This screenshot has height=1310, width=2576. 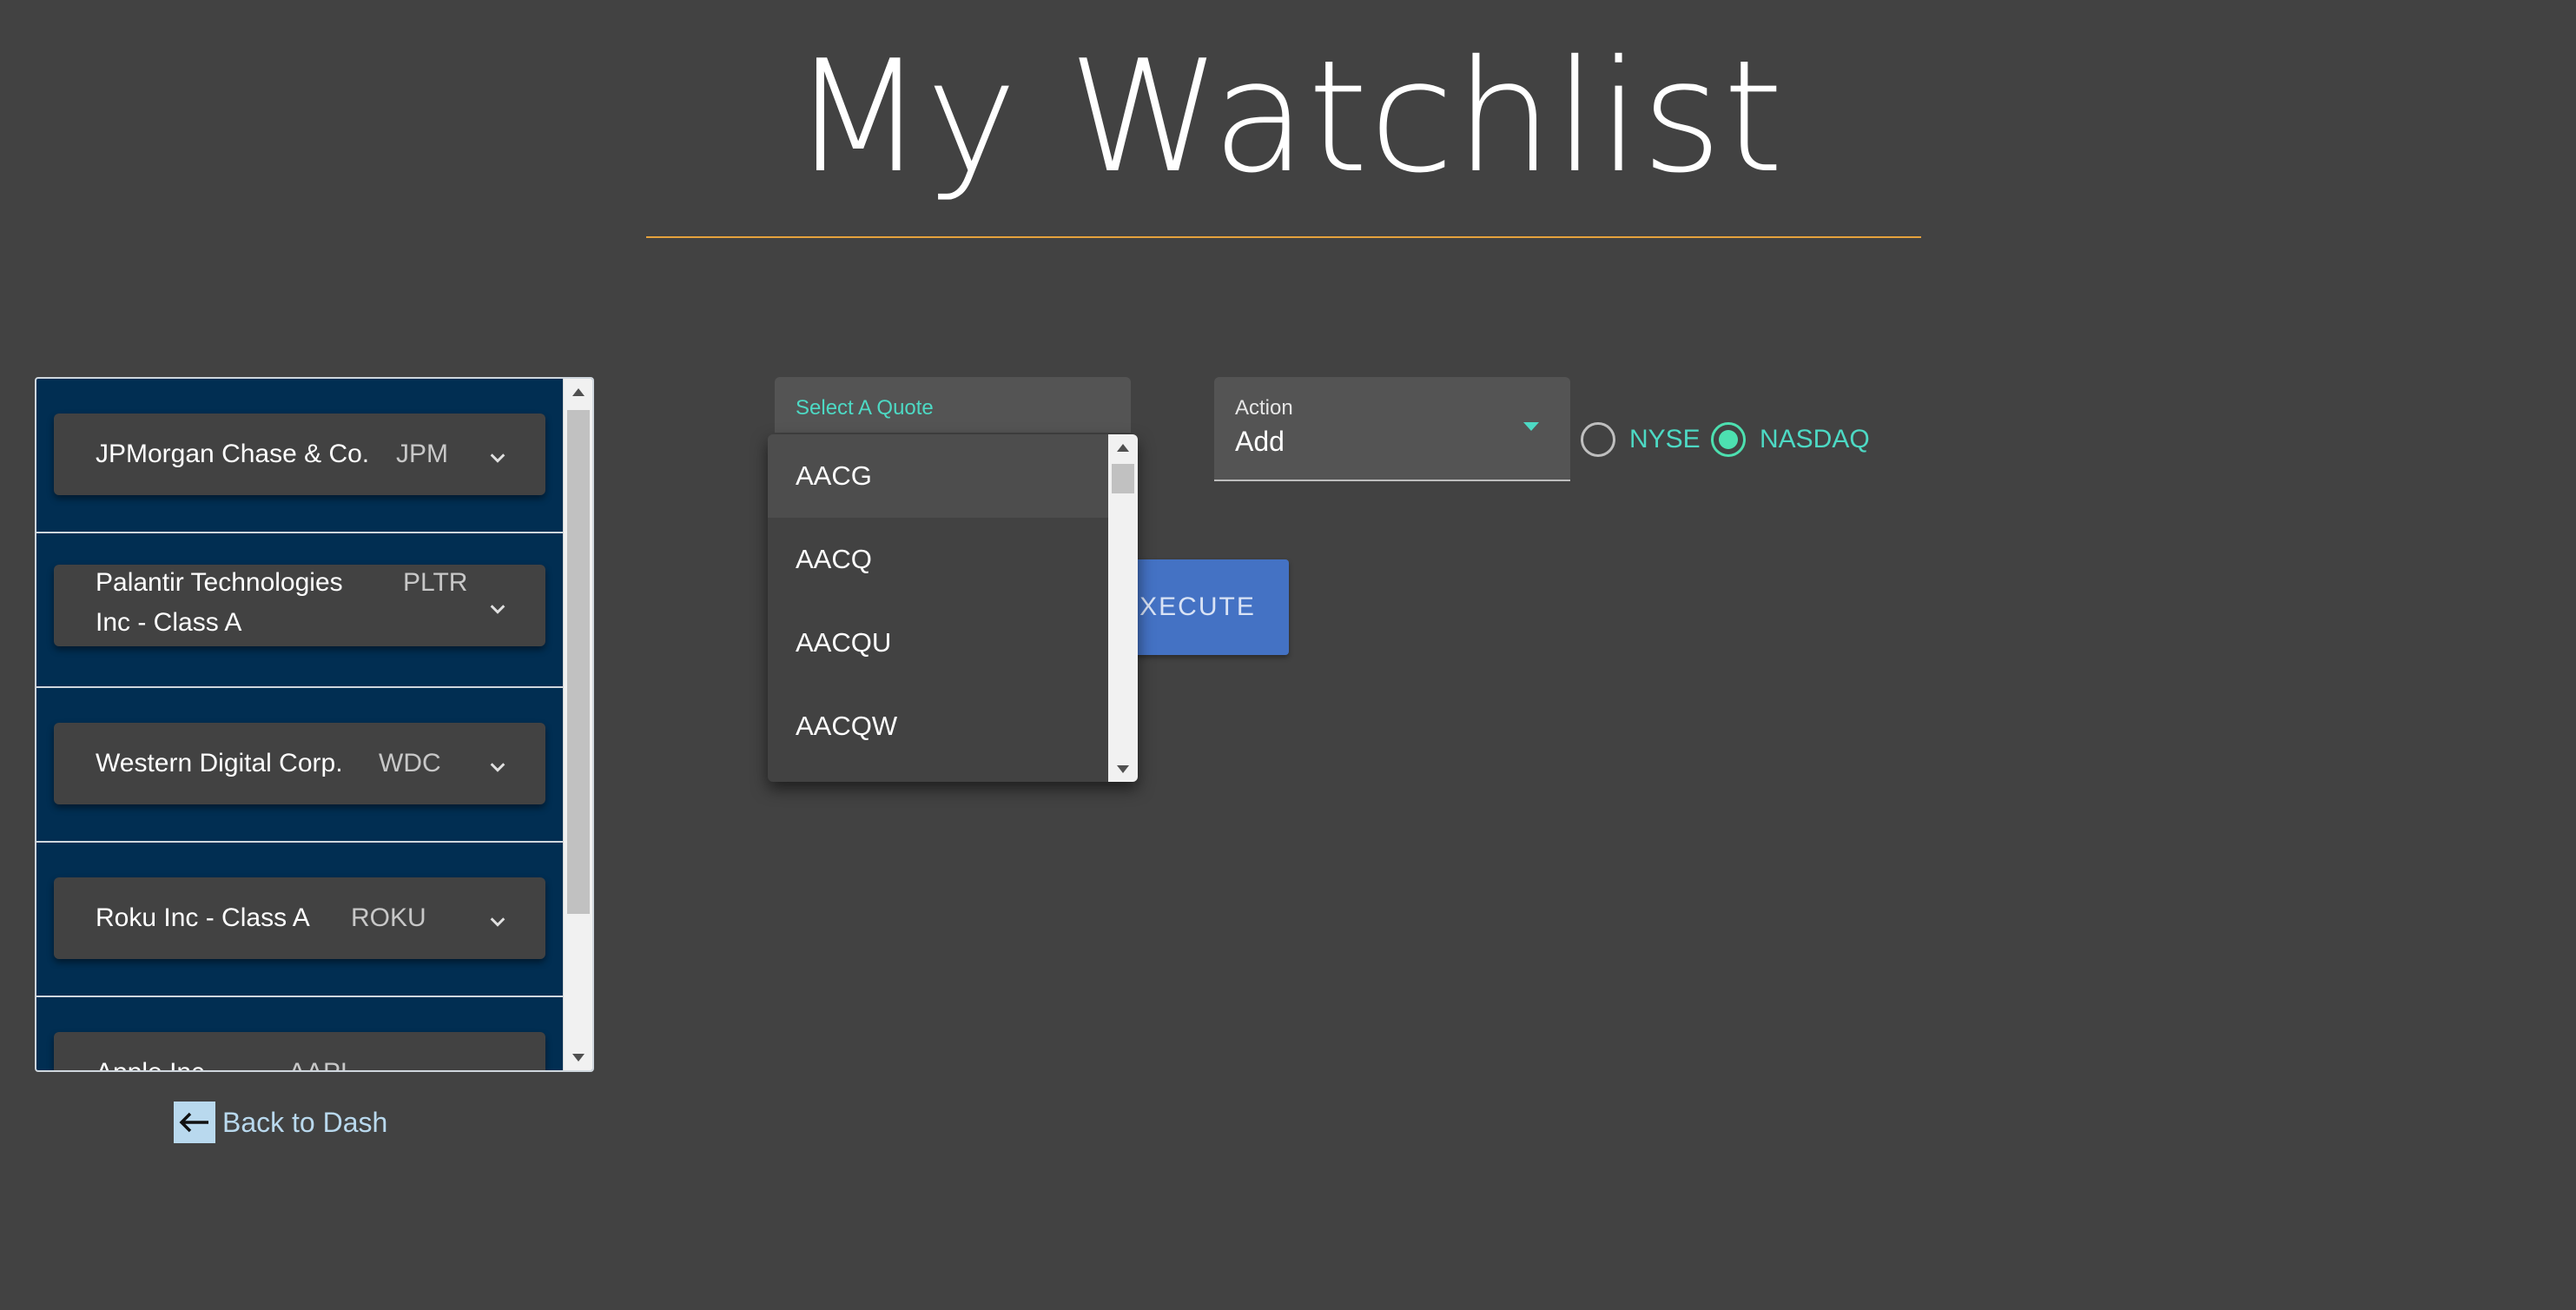 What do you see at coordinates (321, 1061) in the screenshot?
I see `stock-symbol: AAPL` at bounding box center [321, 1061].